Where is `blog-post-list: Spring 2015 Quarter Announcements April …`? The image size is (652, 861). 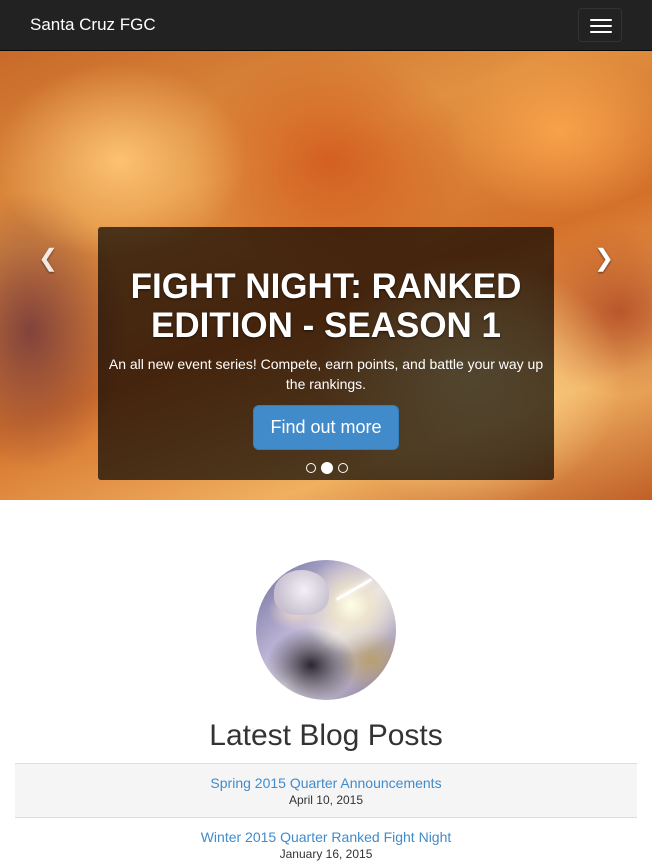
blog-post-list: Spring 2015 Quarter Announcements April … is located at coordinates (326, 812).